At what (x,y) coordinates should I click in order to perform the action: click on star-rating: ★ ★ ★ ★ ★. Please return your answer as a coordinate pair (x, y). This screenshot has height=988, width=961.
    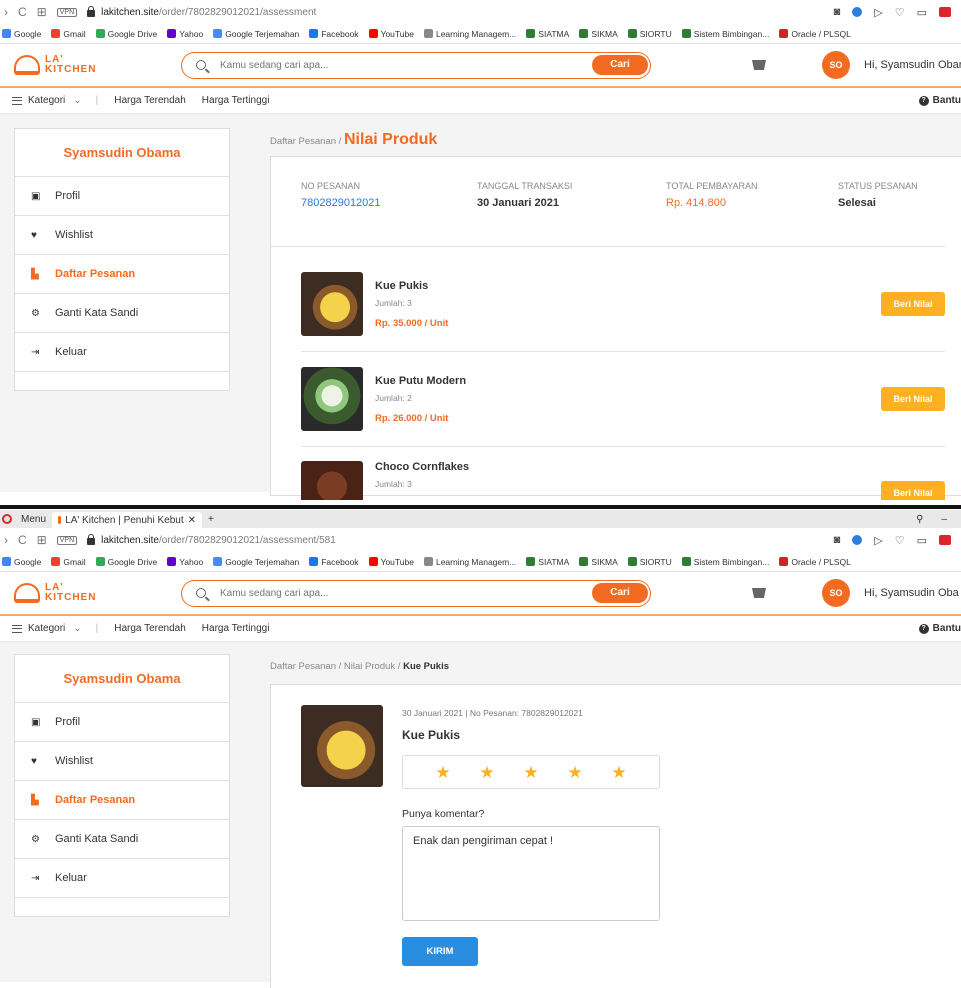
    Looking at the image, I should click on (531, 772).